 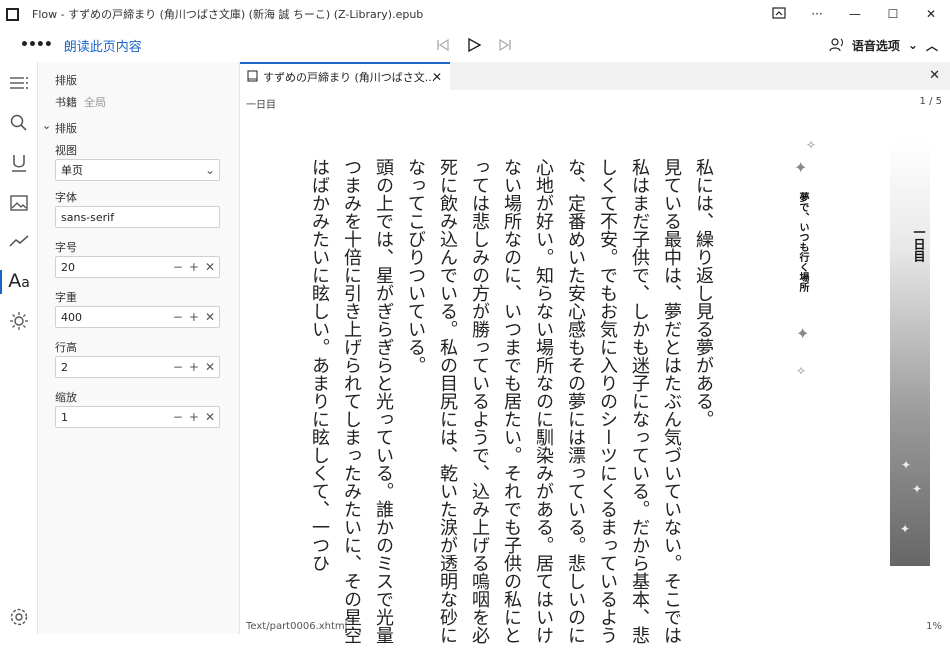 What do you see at coordinates (19, 241) in the screenshot?
I see `timeline-icon` at bounding box center [19, 241].